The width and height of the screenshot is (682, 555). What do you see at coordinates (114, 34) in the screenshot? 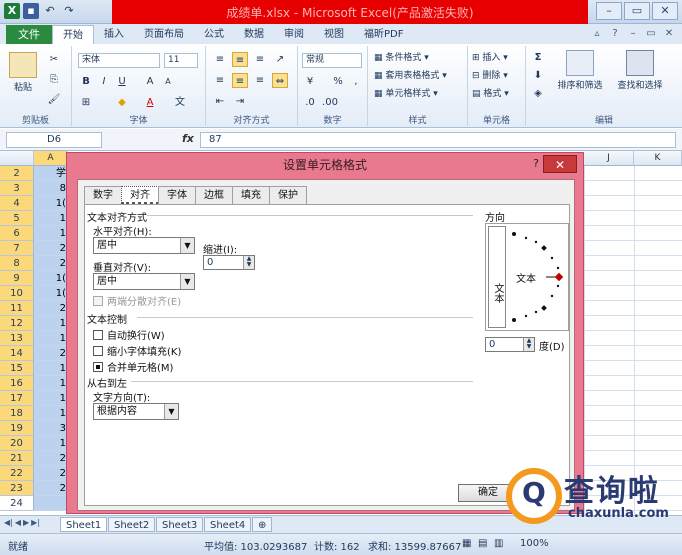
I see `tab-insert: 插入` at bounding box center [114, 34].